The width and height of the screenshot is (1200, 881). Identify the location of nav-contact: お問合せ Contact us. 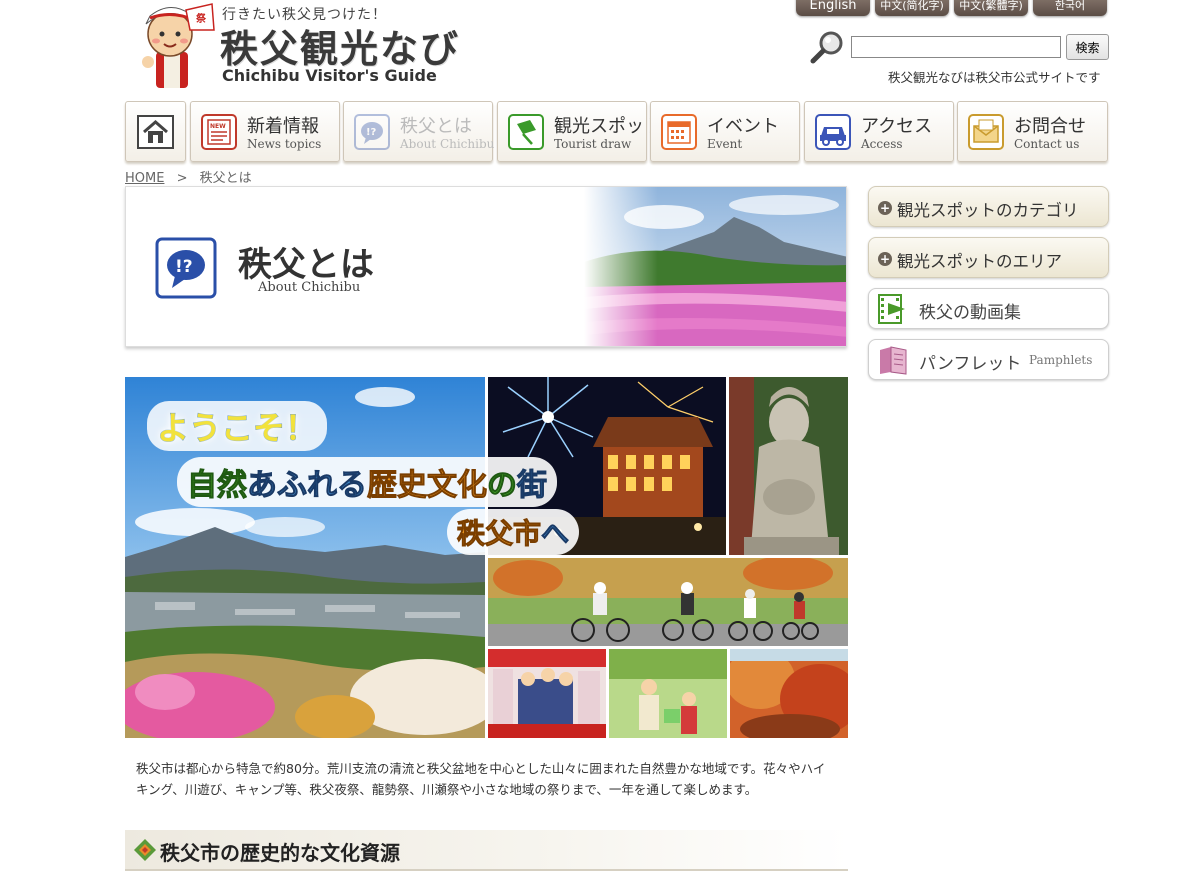
(1032, 131).